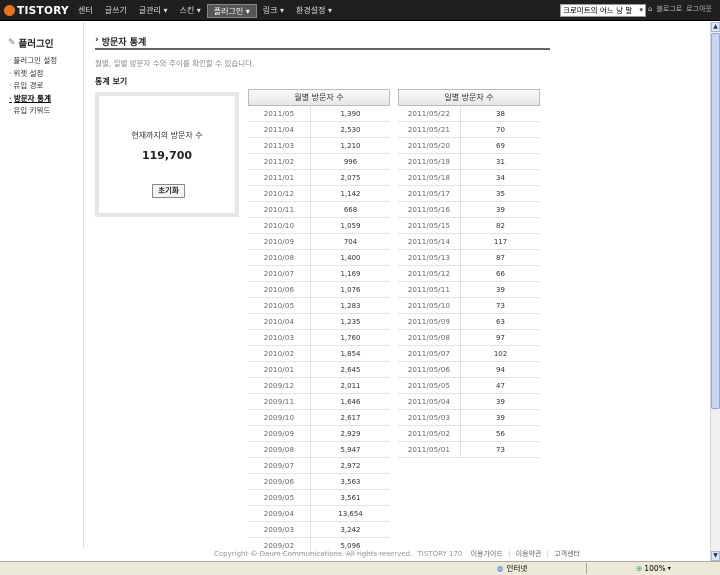 The image size is (720, 575). I want to click on main-menu: 센터 글쓰기 글관리 ▾ 스킨 ▾ 플러그인 ▾ 링크 ▾ 환경설정 ▾, so click(205, 10).